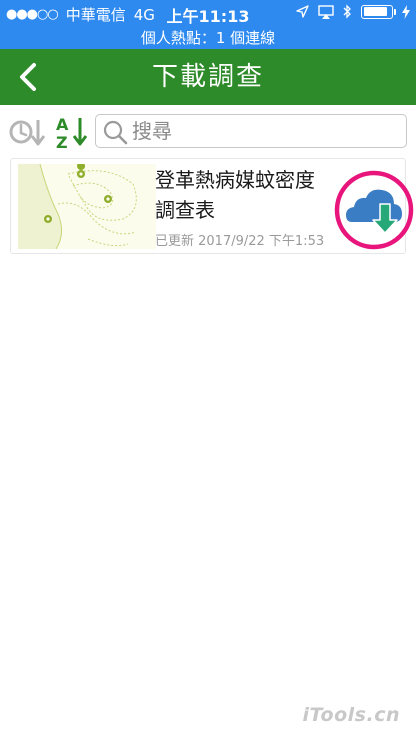 The image size is (416, 738). I want to click on updated-timestamp: 已更新 2017/9/22 下午1:53, so click(240, 241).